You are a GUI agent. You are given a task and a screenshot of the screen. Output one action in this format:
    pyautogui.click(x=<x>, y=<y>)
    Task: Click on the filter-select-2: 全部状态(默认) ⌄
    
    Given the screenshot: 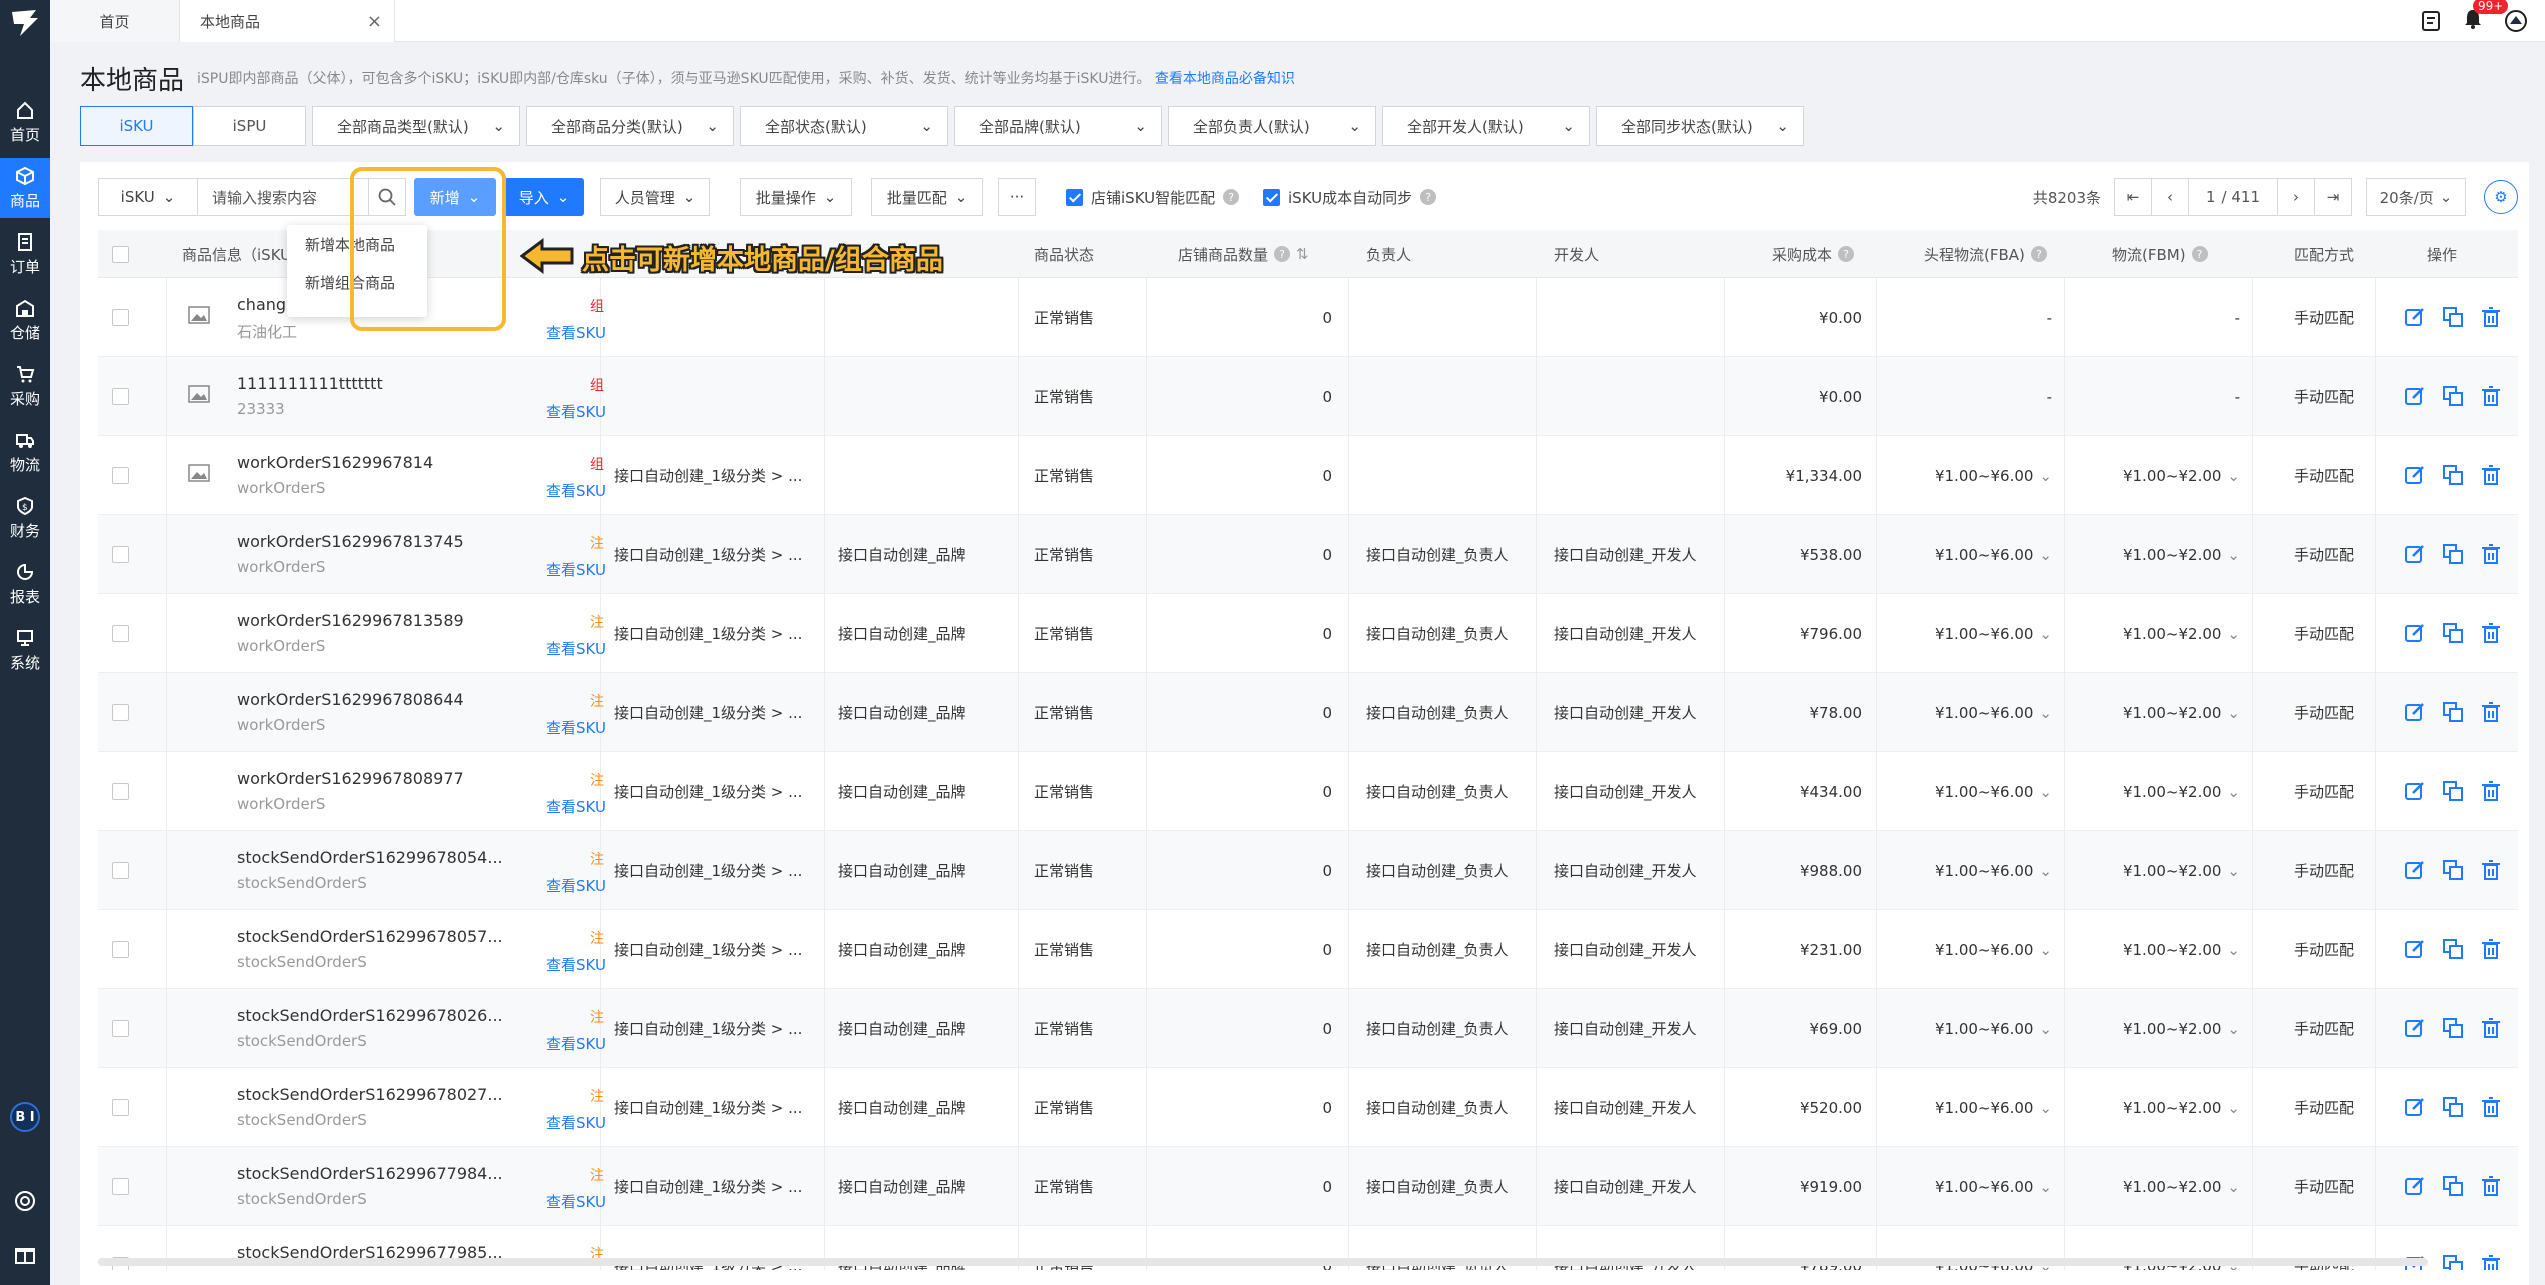 What is the action you would take?
    pyautogui.click(x=844, y=126)
    